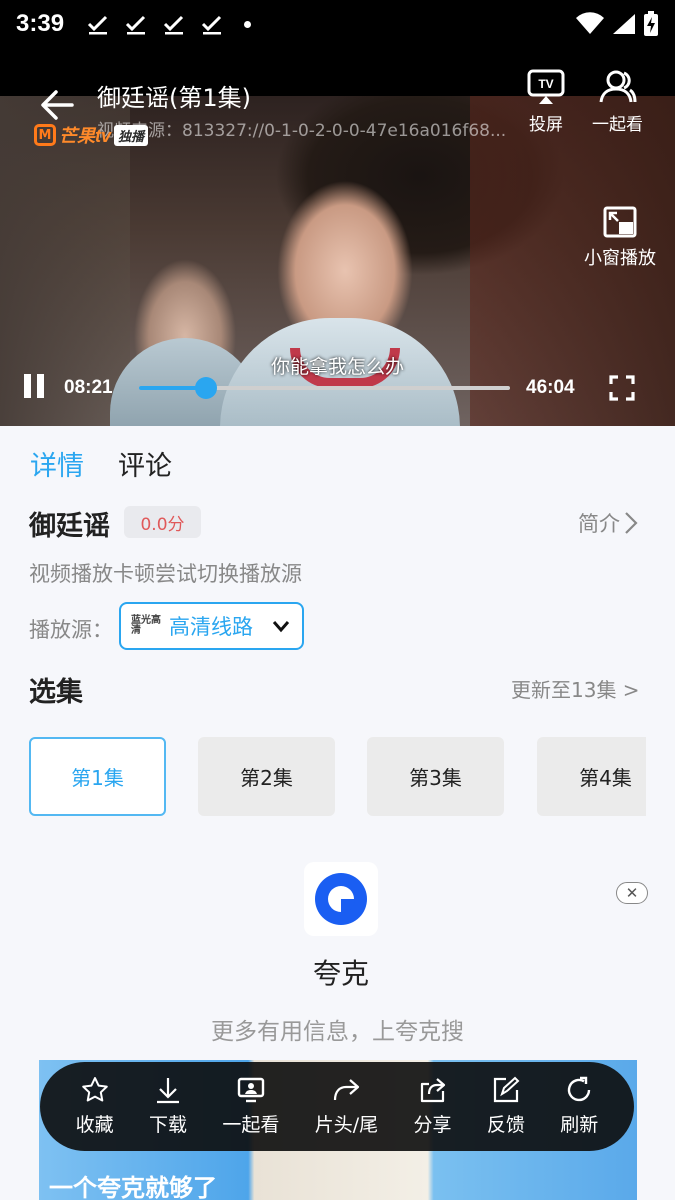 The height and width of the screenshot is (1200, 675). I want to click on skip-intro-outro-button: 片头/尾, so click(346, 1106).